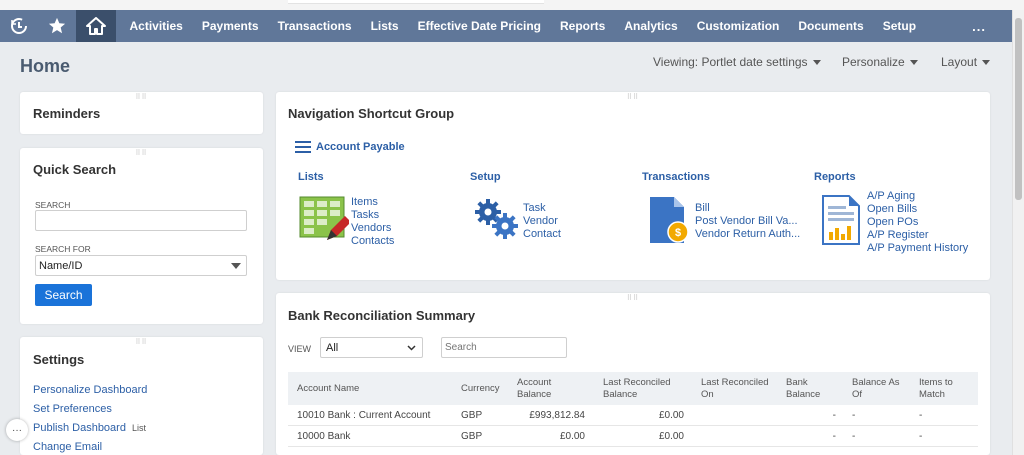  What do you see at coordinates (384, 26) in the screenshot?
I see `nav-lists: Lists` at bounding box center [384, 26].